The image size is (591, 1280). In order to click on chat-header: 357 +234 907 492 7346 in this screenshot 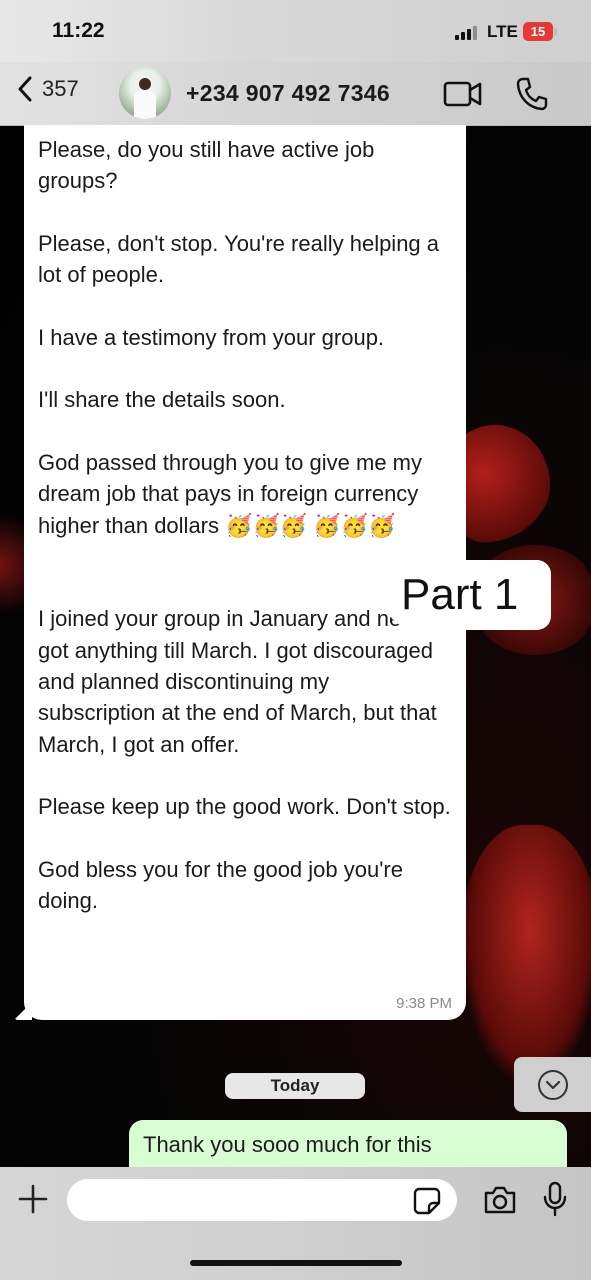, I will do `click(295, 94)`.